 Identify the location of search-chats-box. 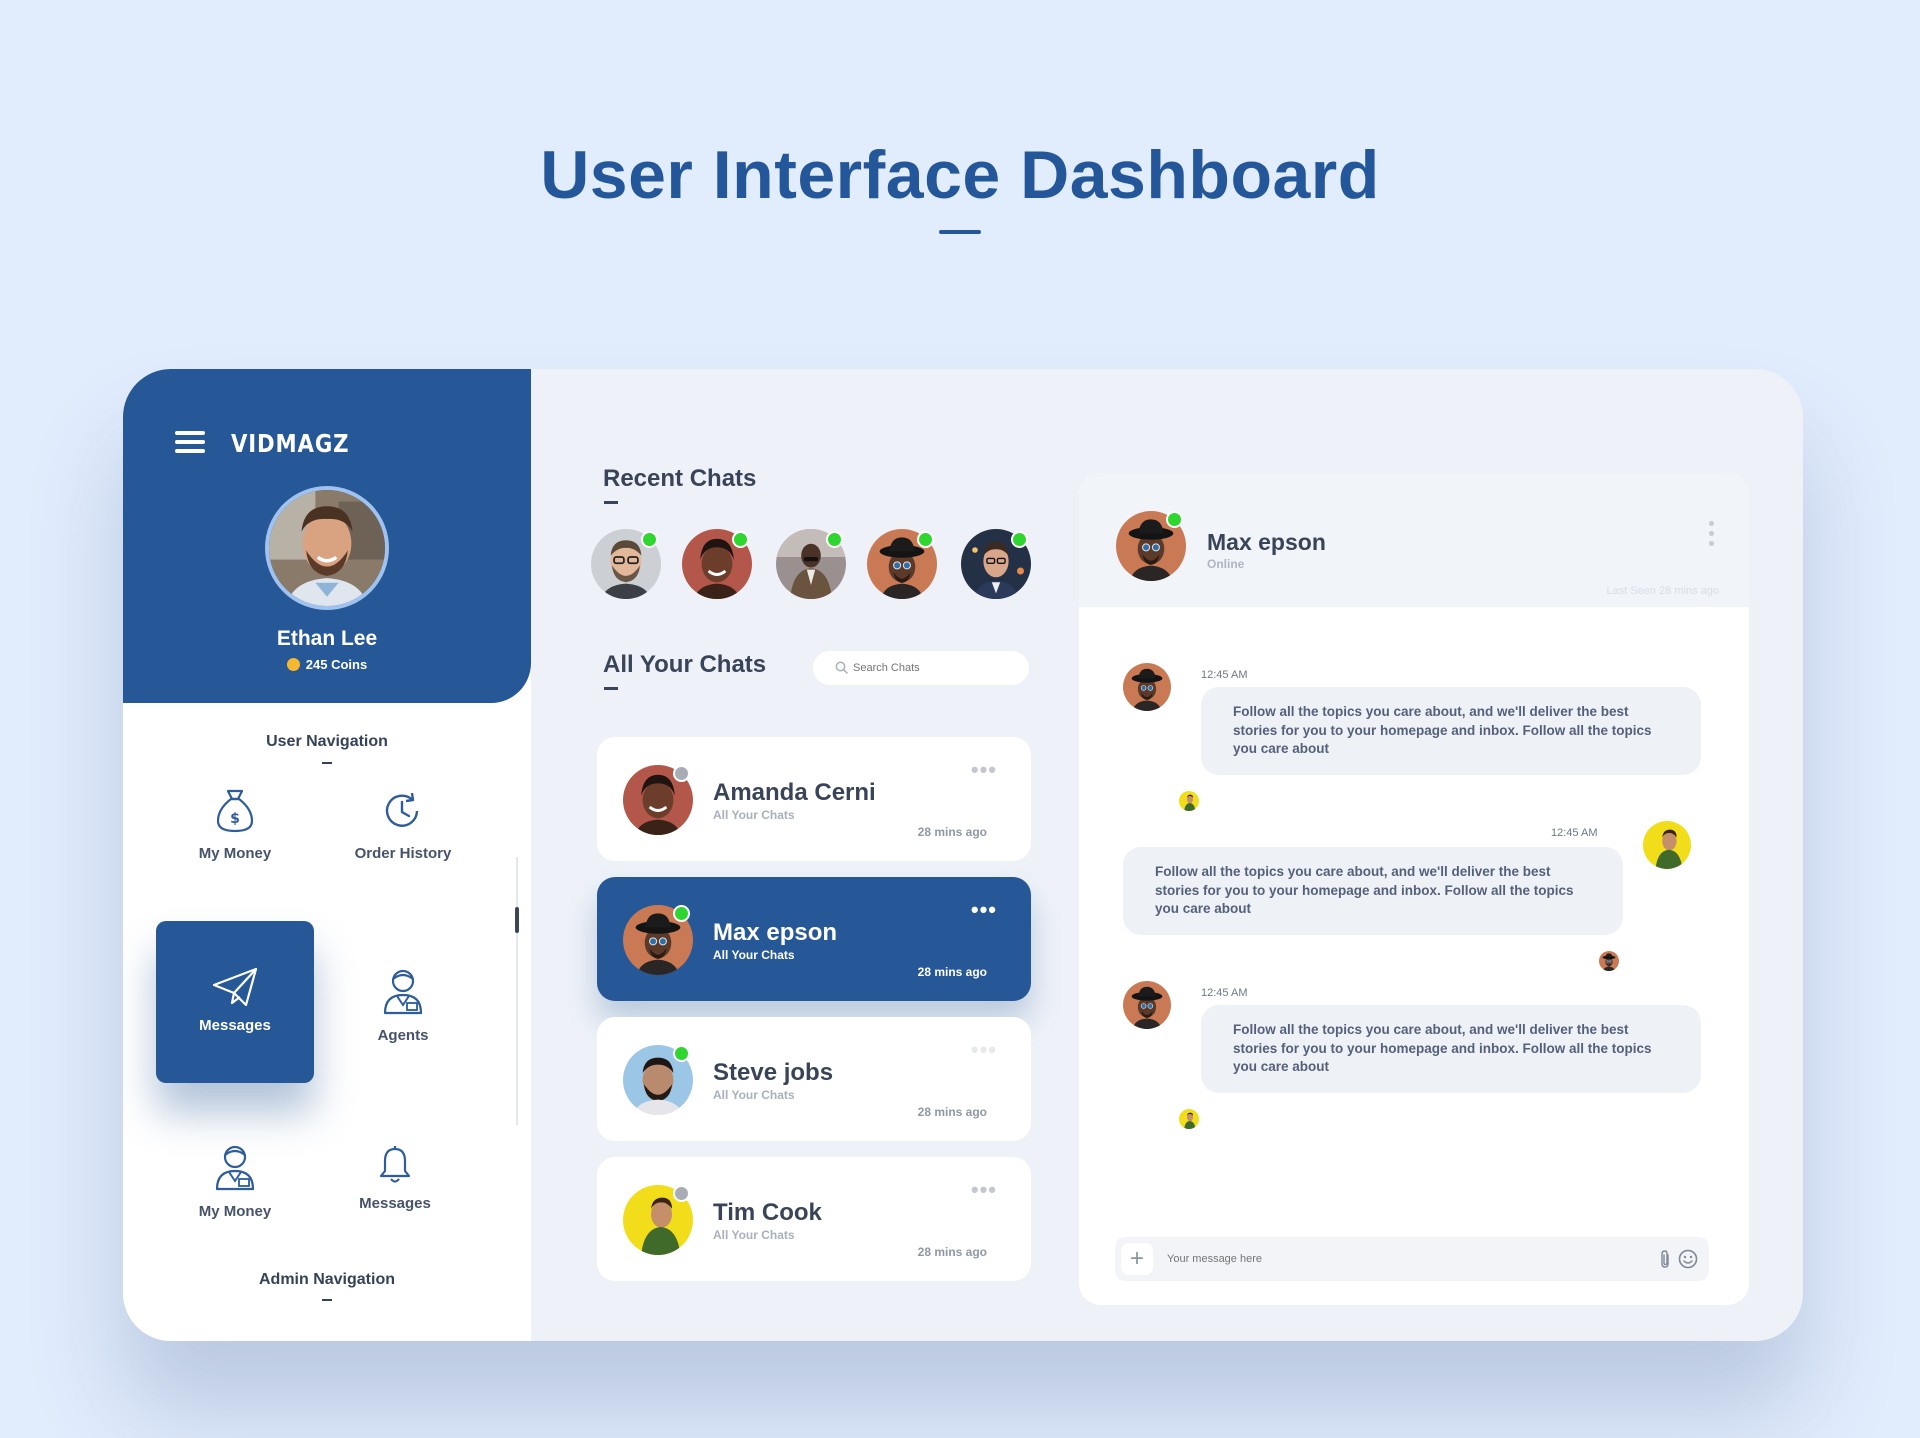
(921, 668).